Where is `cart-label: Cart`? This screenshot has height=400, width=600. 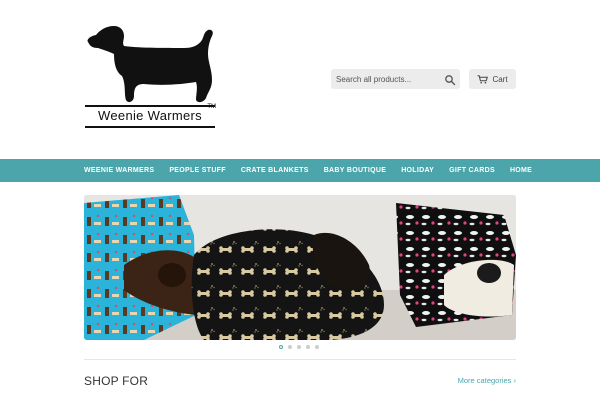
cart-label: Cart is located at coordinates (500, 79).